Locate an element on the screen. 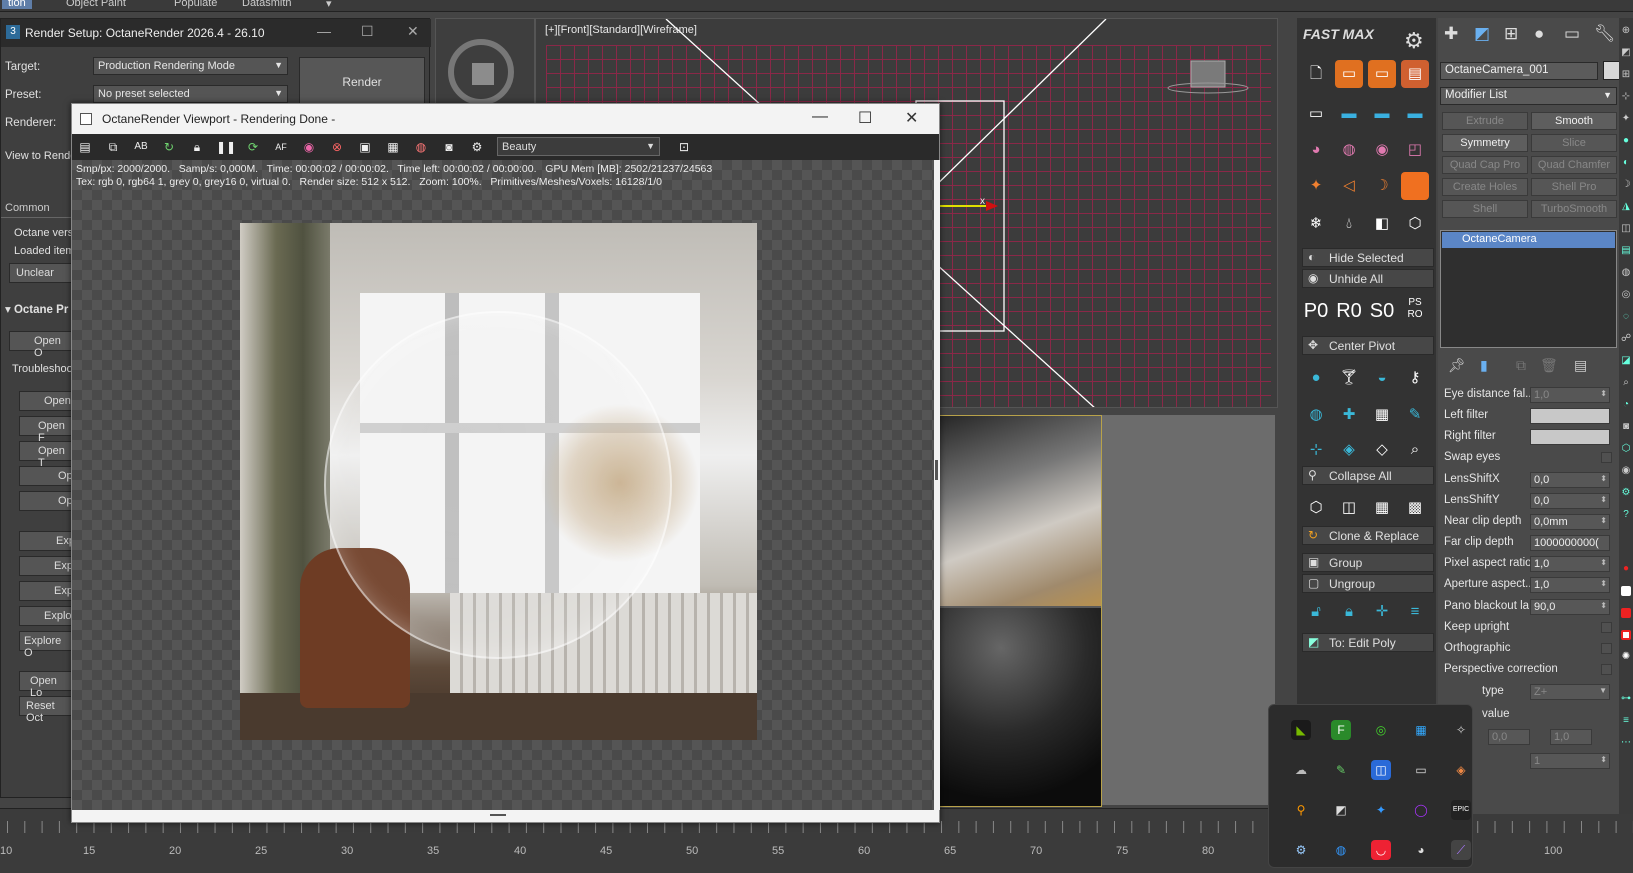 The image size is (1633, 873). monitor-icon: ▭ is located at coordinates (1316, 114).